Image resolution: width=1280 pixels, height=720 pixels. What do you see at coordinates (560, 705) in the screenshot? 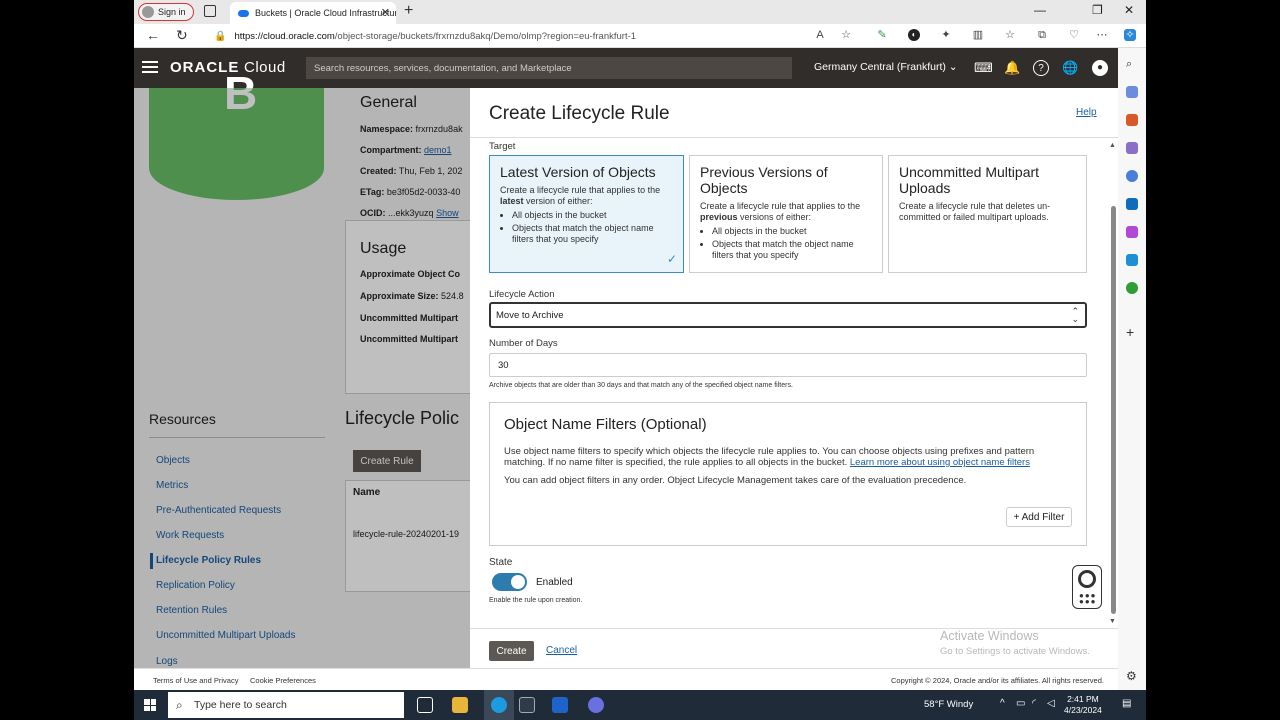
I see `azure-data-studio-icon` at bounding box center [560, 705].